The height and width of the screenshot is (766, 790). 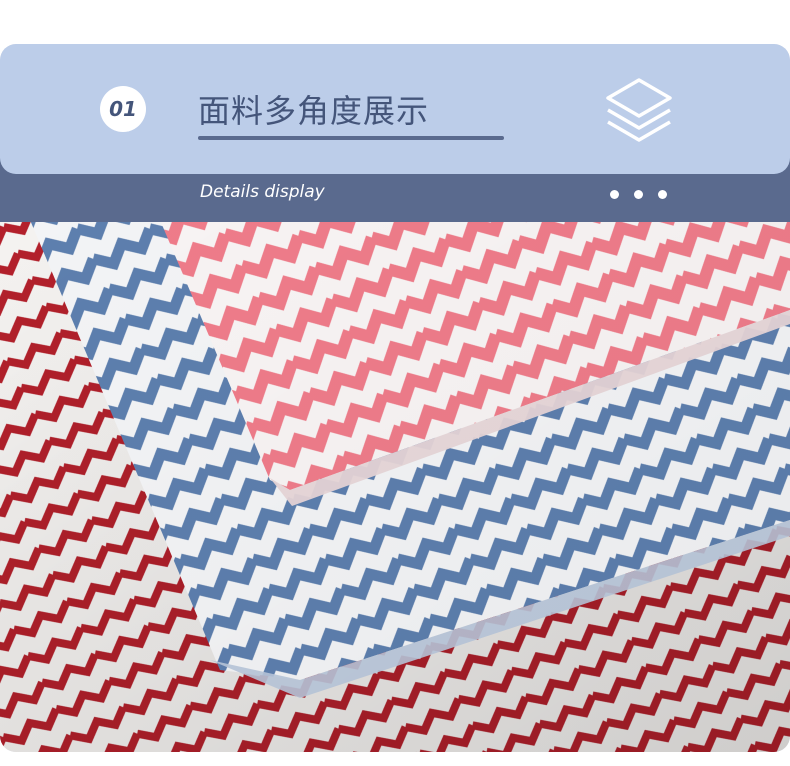 I want to click on pagination-dots, so click(x=638, y=194).